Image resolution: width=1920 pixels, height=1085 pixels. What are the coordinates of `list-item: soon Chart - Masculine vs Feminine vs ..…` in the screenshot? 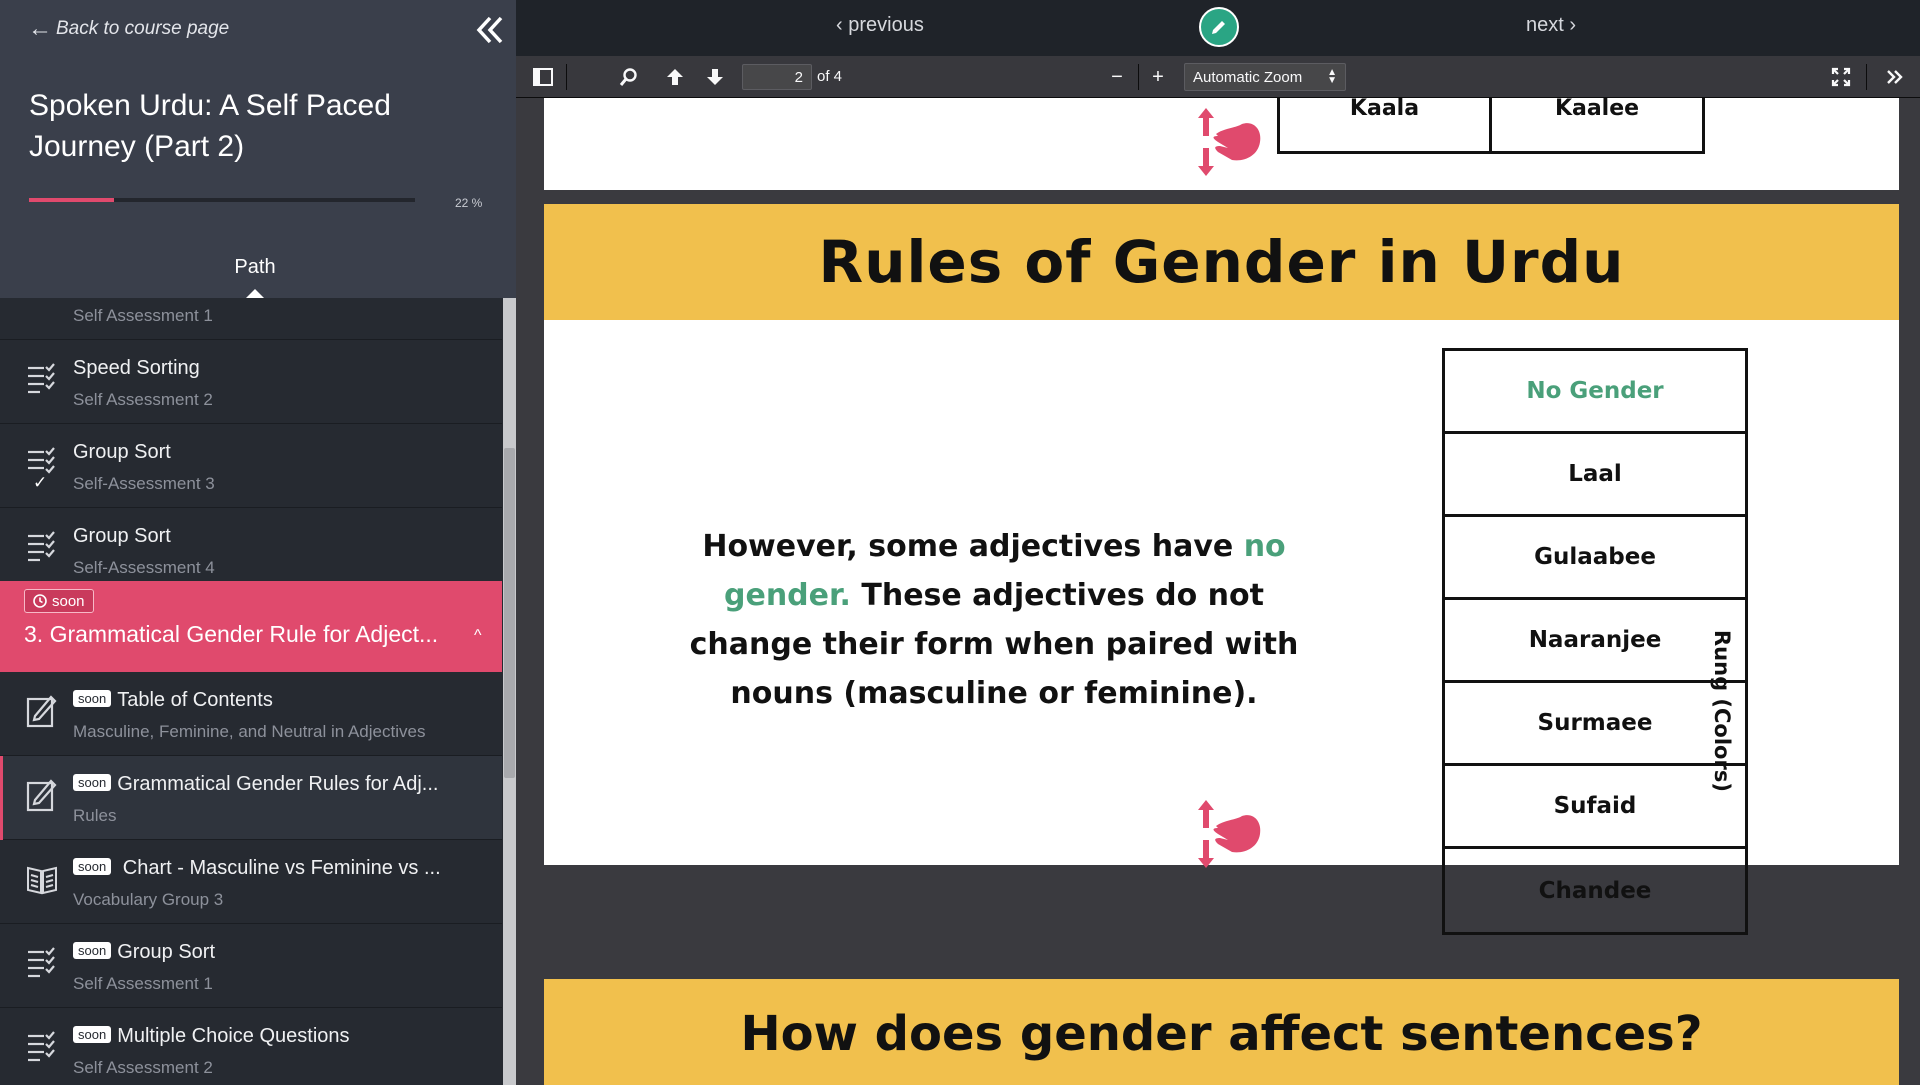 It's located at (251, 882).